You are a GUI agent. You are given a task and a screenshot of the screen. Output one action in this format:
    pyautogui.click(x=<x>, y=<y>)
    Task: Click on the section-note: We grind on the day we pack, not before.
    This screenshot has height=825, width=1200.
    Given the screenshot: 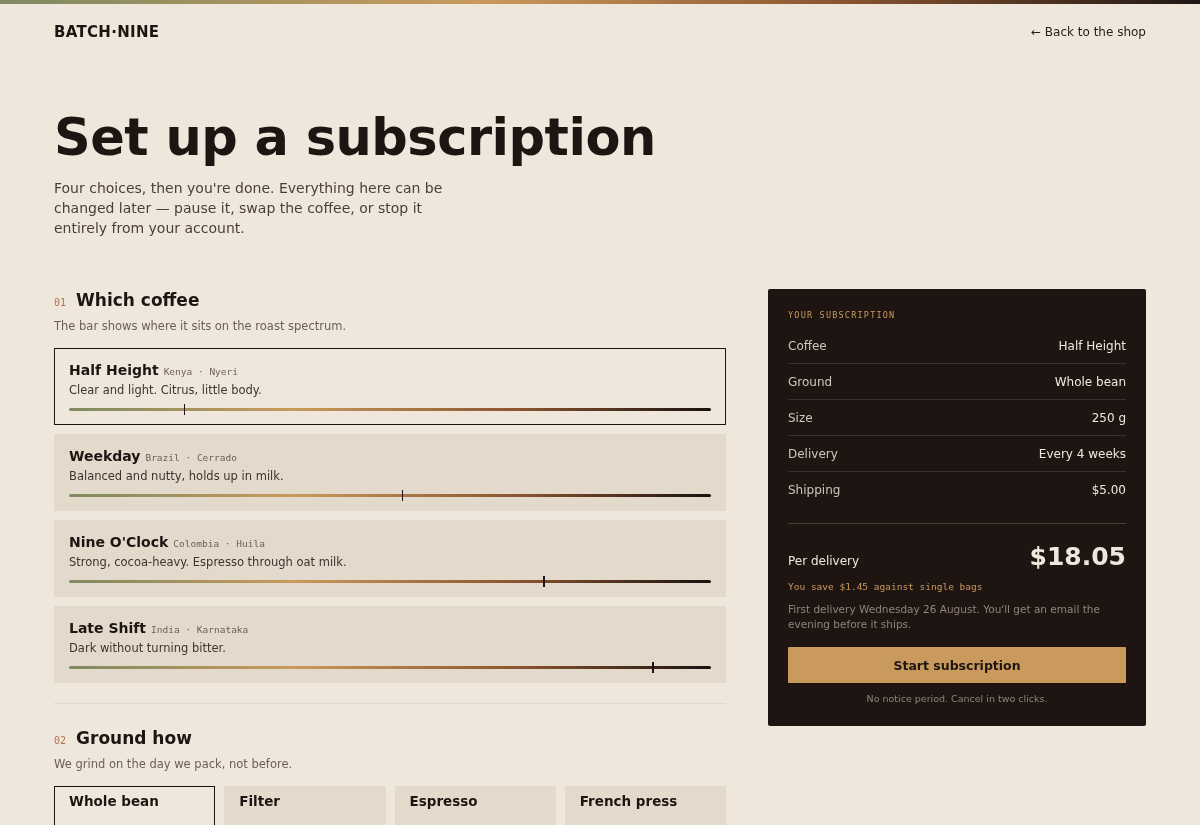 What is the action you would take?
    pyautogui.click(x=174, y=764)
    